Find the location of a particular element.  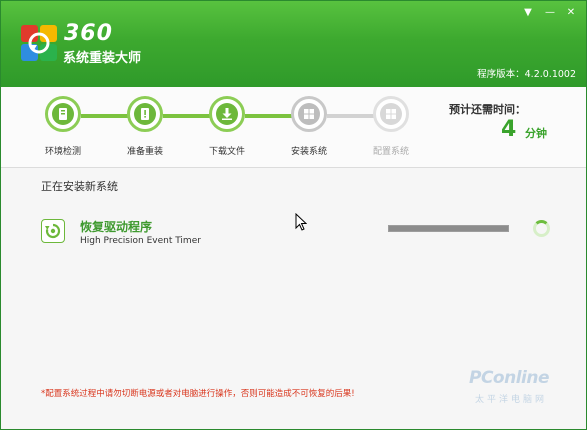

task-name: 恢复驱动程序 is located at coordinates (116, 227).